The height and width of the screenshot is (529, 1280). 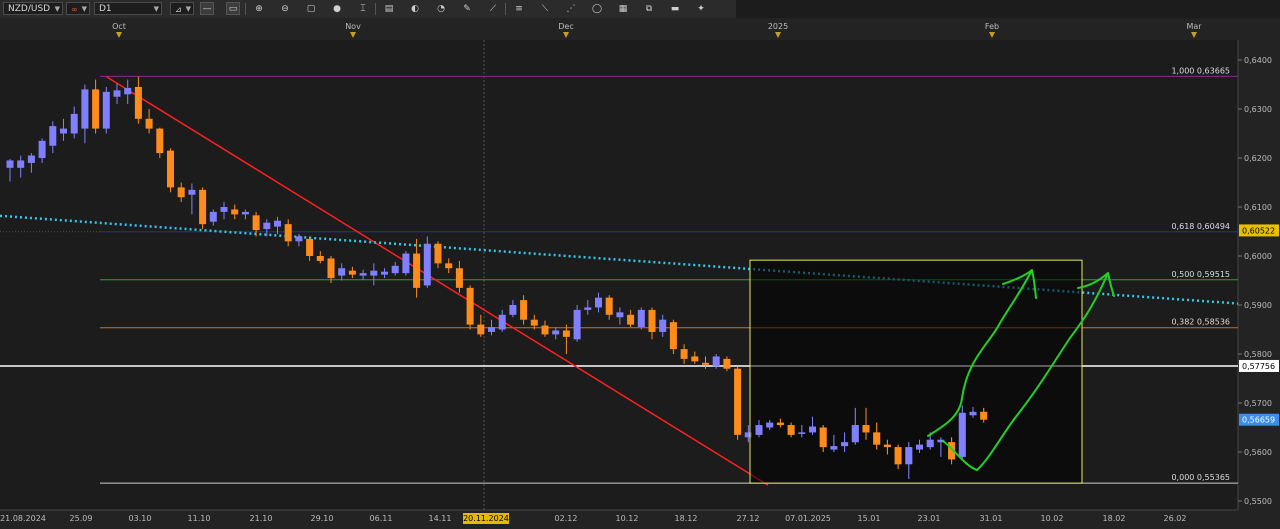 What do you see at coordinates (701, 8) in the screenshot?
I see `settings-icon: ✦` at bounding box center [701, 8].